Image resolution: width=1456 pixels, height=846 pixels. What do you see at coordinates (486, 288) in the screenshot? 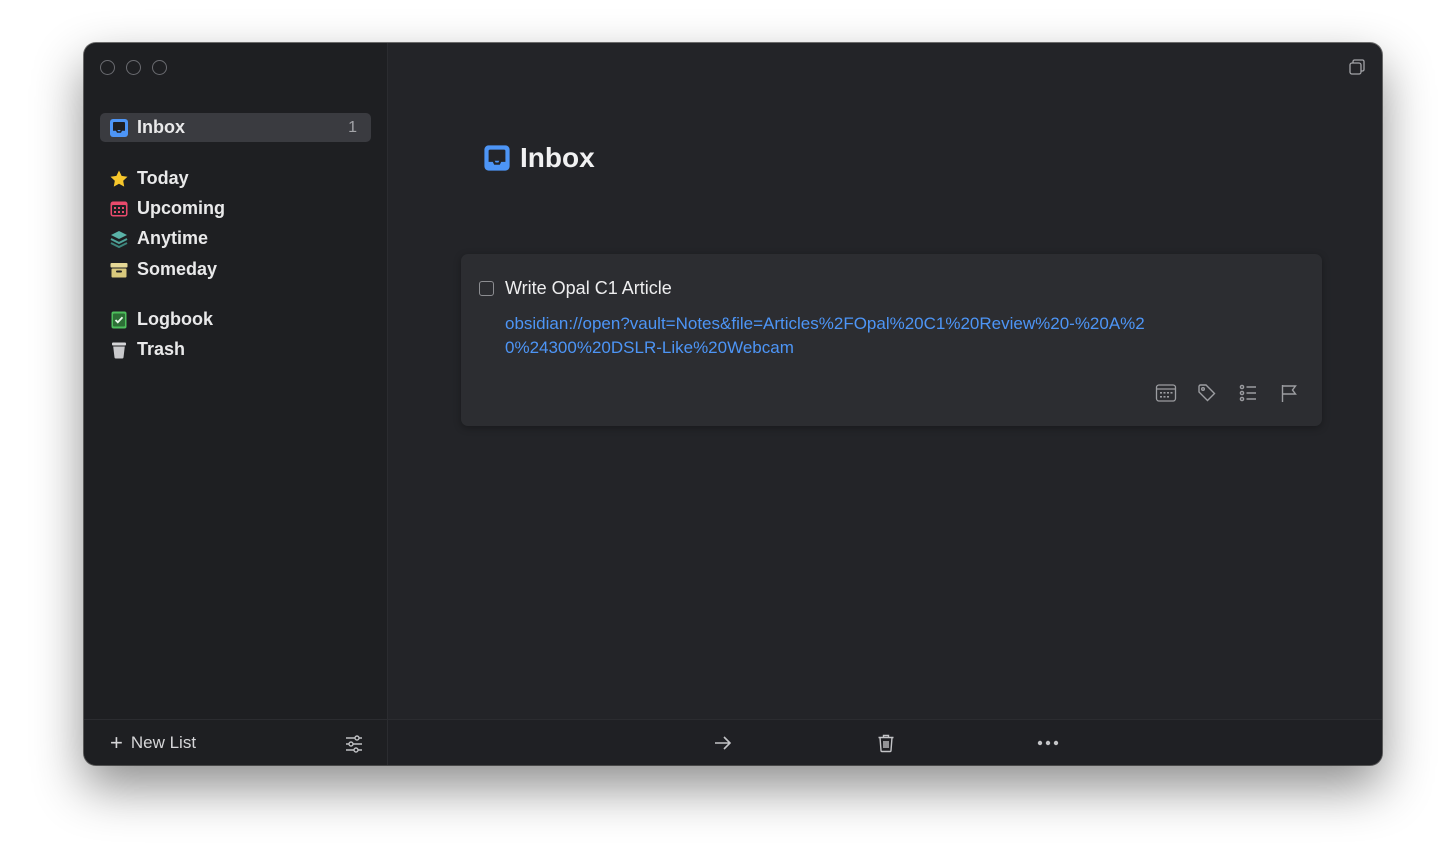
I see `task-checkbox` at bounding box center [486, 288].